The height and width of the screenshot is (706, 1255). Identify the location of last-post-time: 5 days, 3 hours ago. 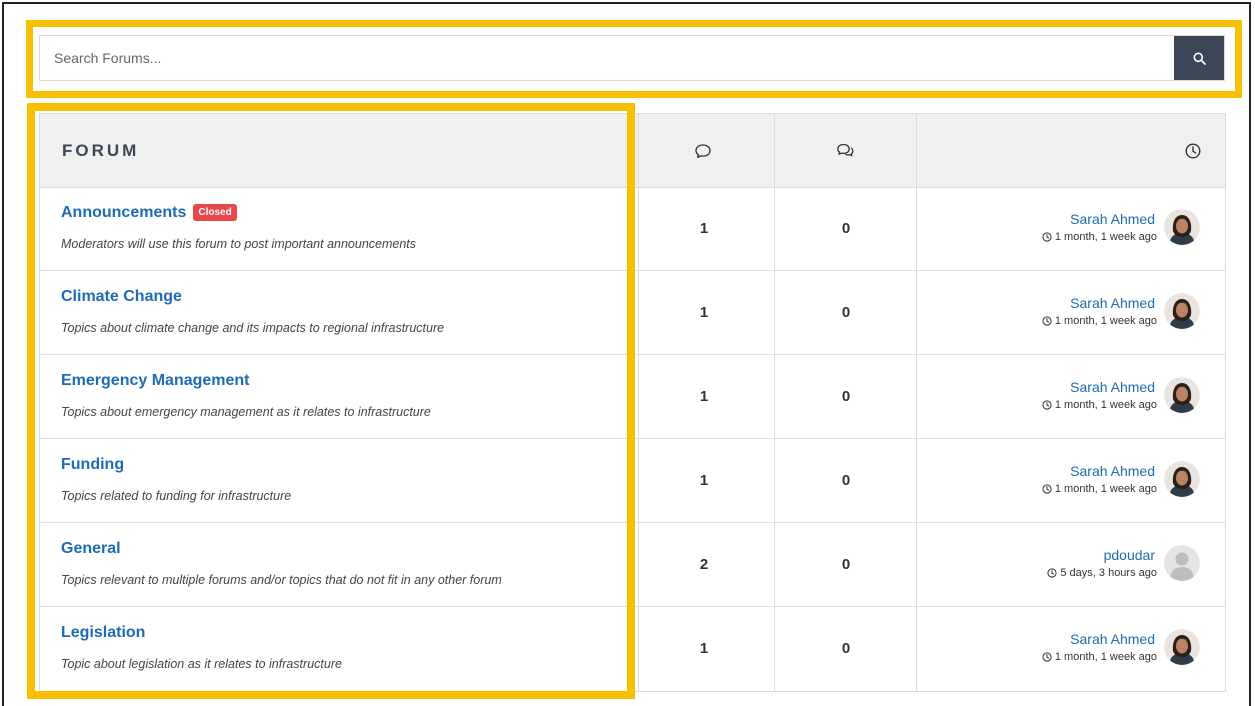
(1102, 573).